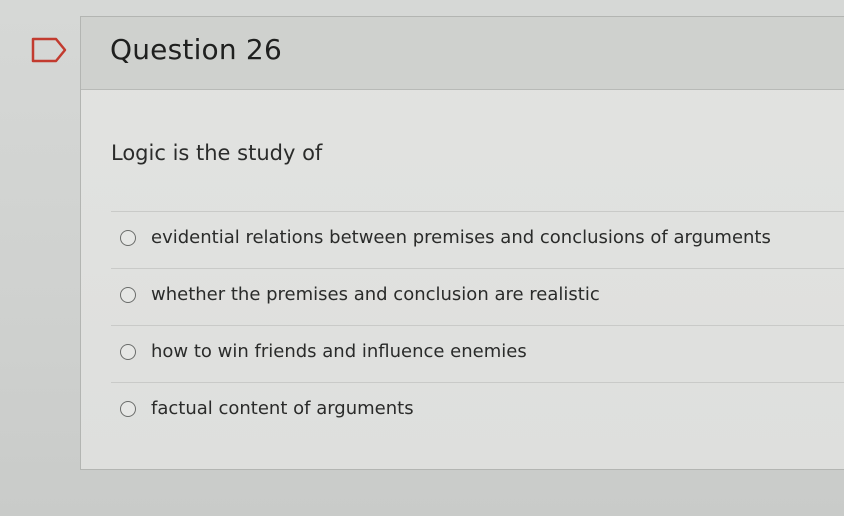  Describe the element at coordinates (282, 408) in the screenshot. I see `answer-label: factual content of arguments` at that location.